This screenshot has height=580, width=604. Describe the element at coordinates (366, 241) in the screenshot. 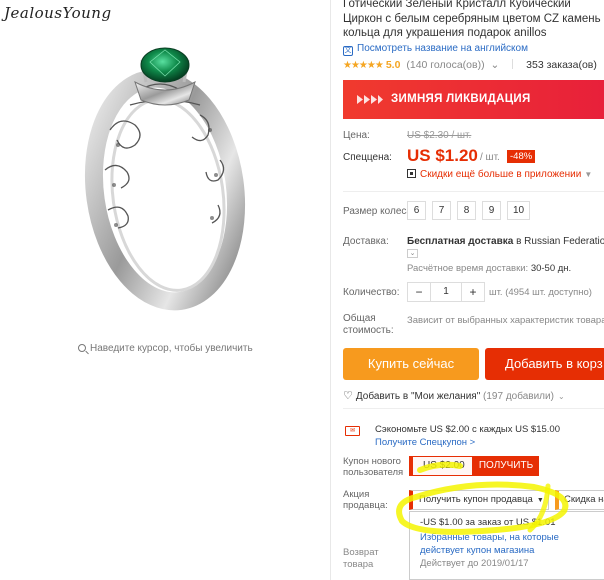

I see `shipping-label: Доставка:` at that location.